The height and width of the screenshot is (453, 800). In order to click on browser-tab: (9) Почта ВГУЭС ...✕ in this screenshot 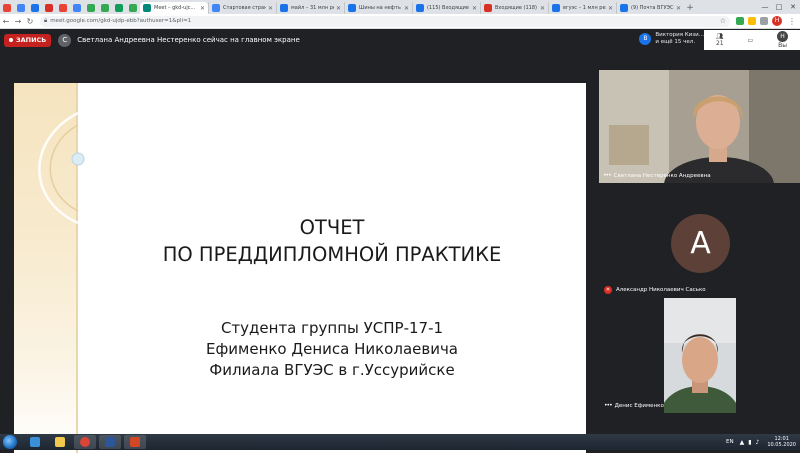, I will do `click(650, 8)`.